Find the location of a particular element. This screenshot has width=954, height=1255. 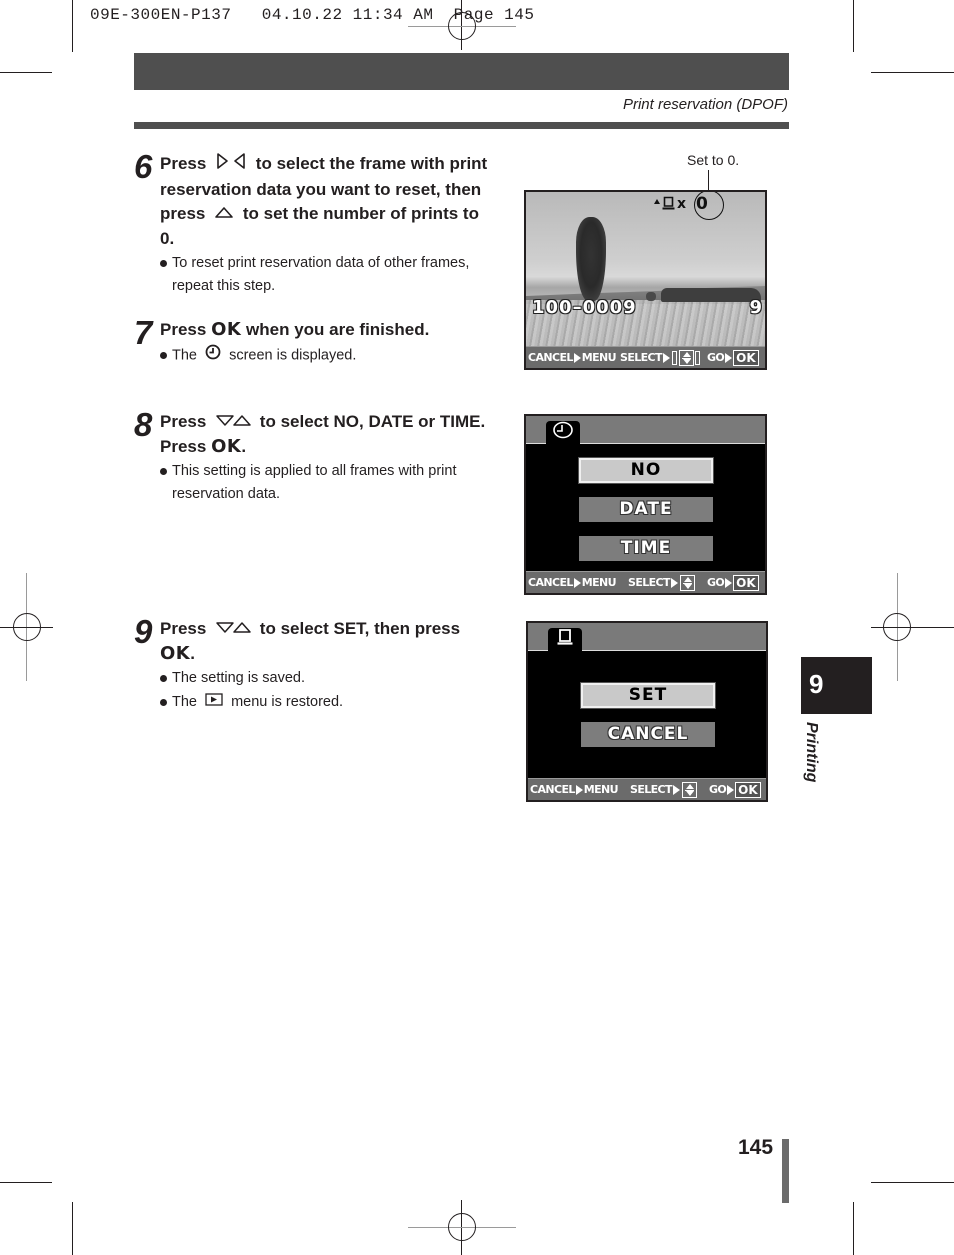

step-heading: Press to select SET, then press OK. is located at coordinates (310, 640).